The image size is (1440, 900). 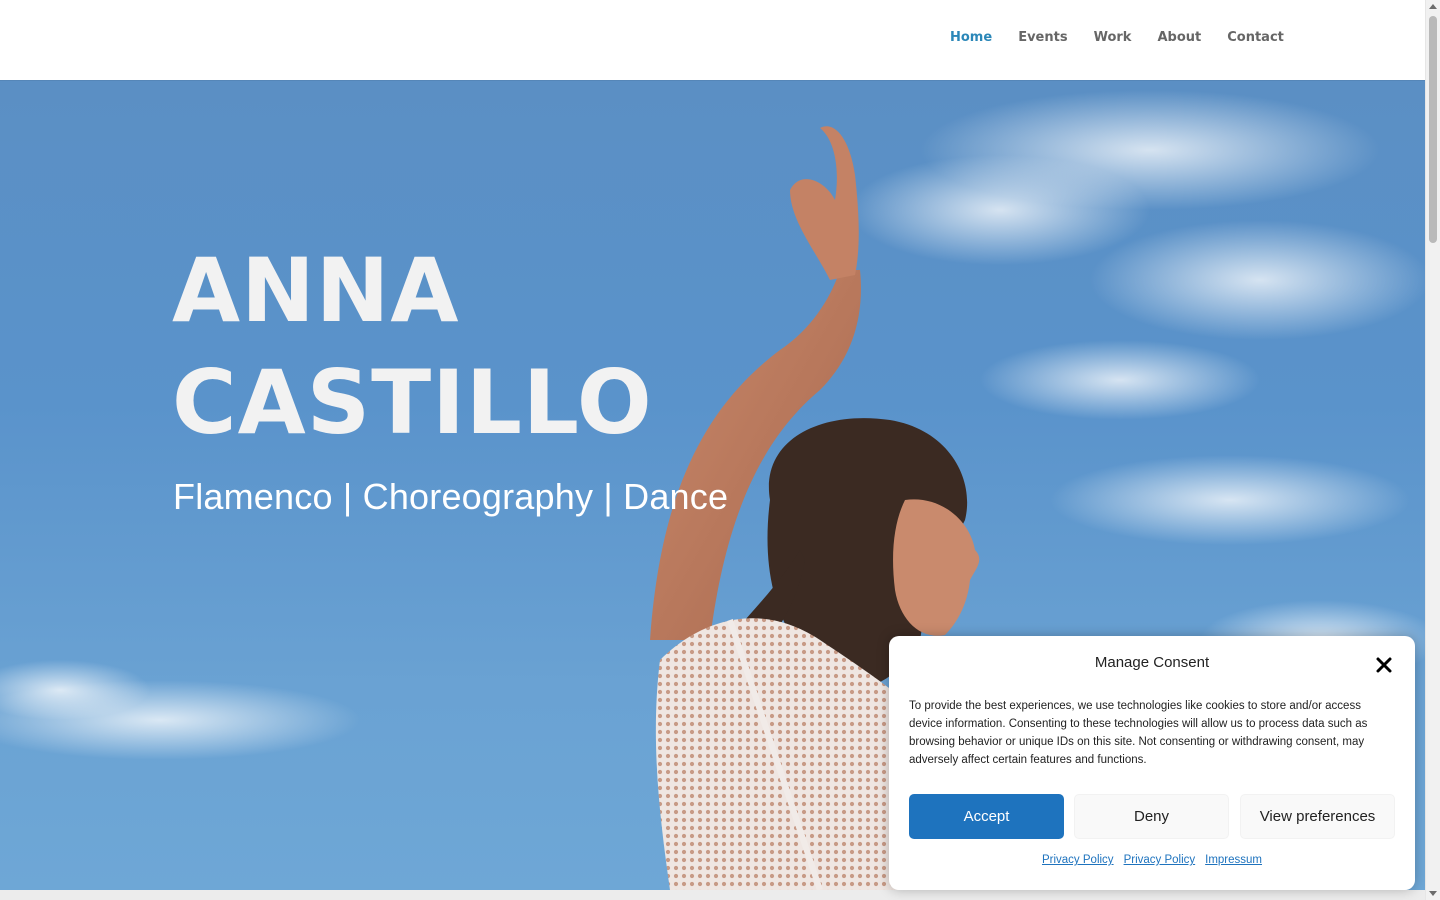 What do you see at coordinates (971, 38) in the screenshot?
I see `nav-item-home: Home` at bounding box center [971, 38].